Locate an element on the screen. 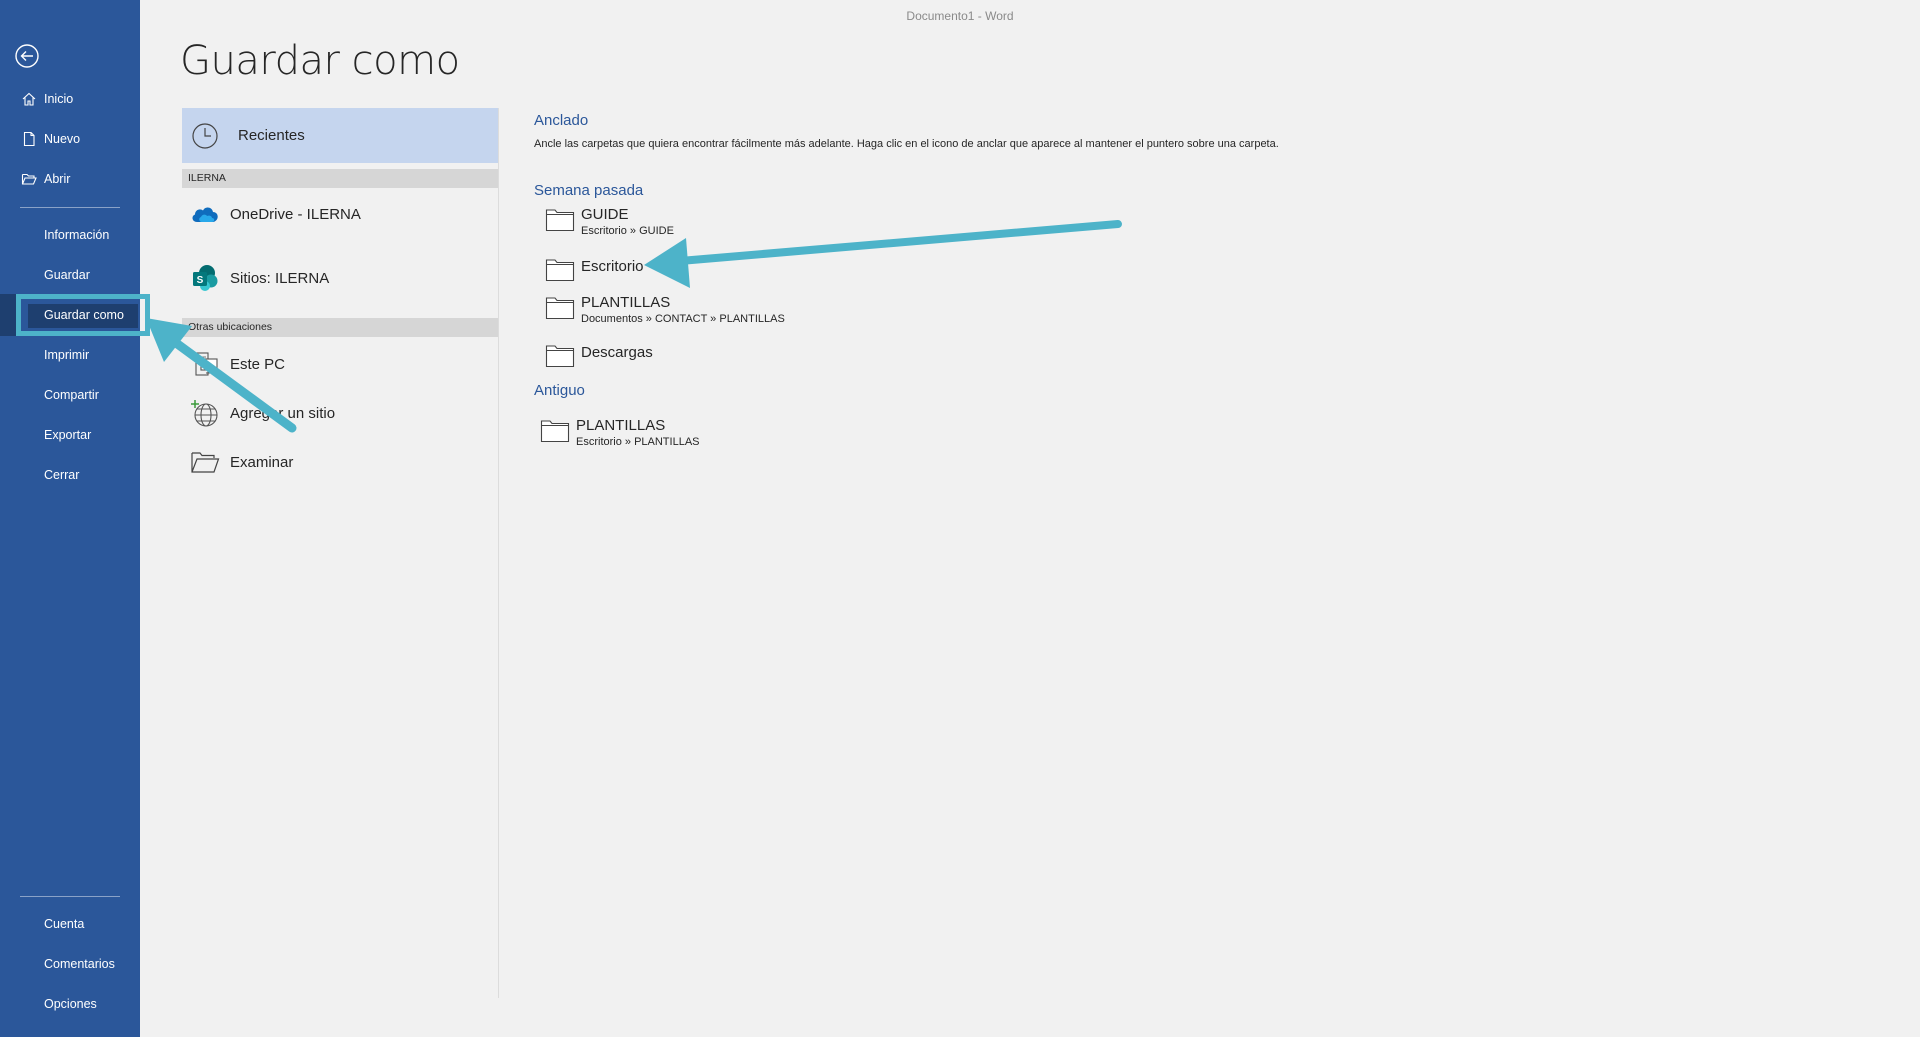 This screenshot has height=1037, width=1920. location-sharepoint: S Sitios: ILERNA is located at coordinates (340, 278).